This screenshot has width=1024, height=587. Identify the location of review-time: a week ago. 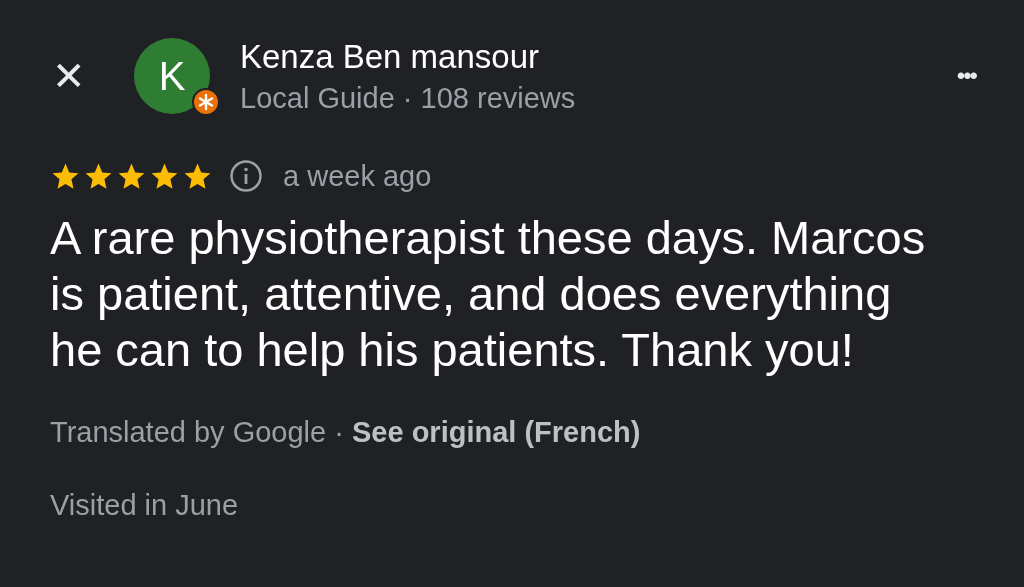
(357, 176).